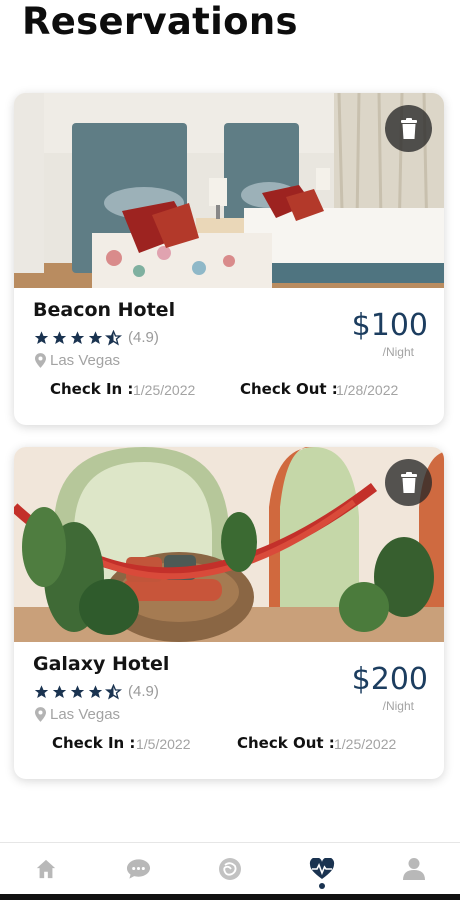 The image size is (460, 900). I want to click on nav-explore, so click(230, 869).